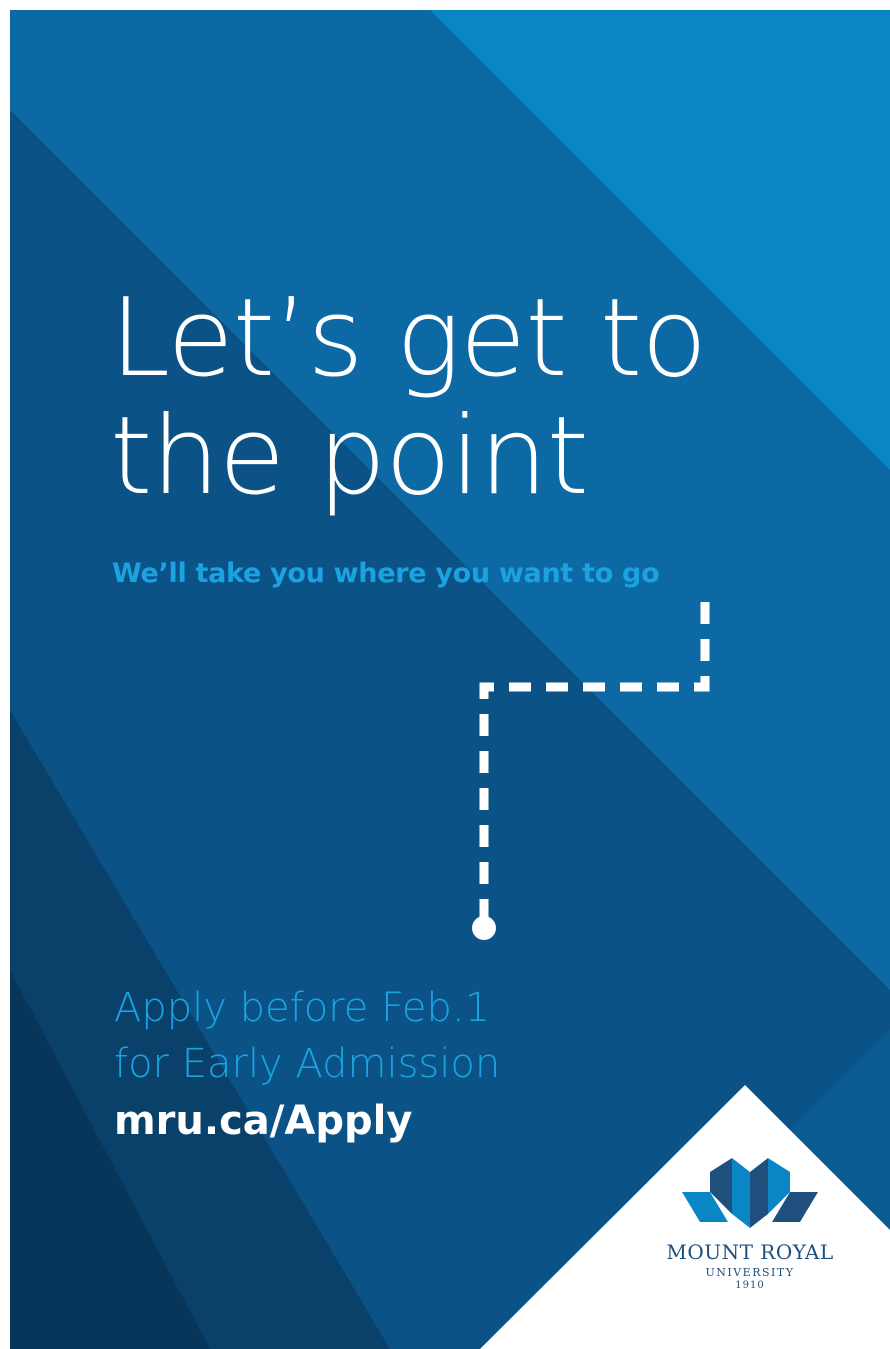 Image resolution: width=890 pixels, height=1349 pixels. I want to click on cta-text: Apply before Feb.1 for Early Admission, so click(307, 1036).